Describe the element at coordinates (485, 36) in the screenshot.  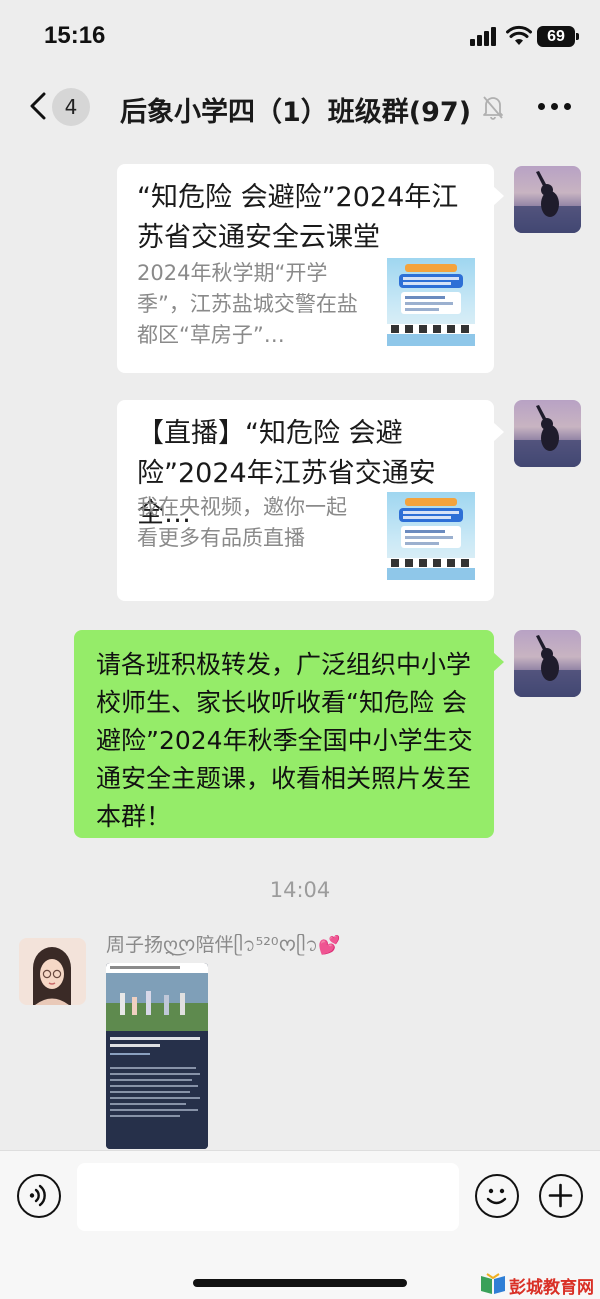
I see `signal-icon` at that location.